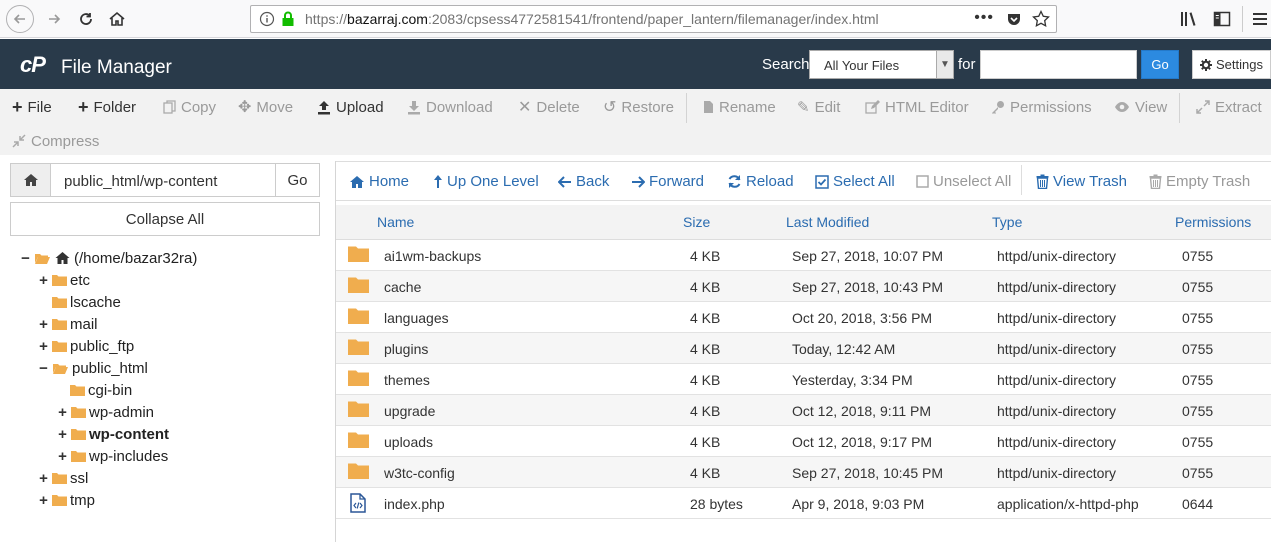 This screenshot has width=1271, height=542. What do you see at coordinates (20, 19) in the screenshot?
I see `browser-back-button` at bounding box center [20, 19].